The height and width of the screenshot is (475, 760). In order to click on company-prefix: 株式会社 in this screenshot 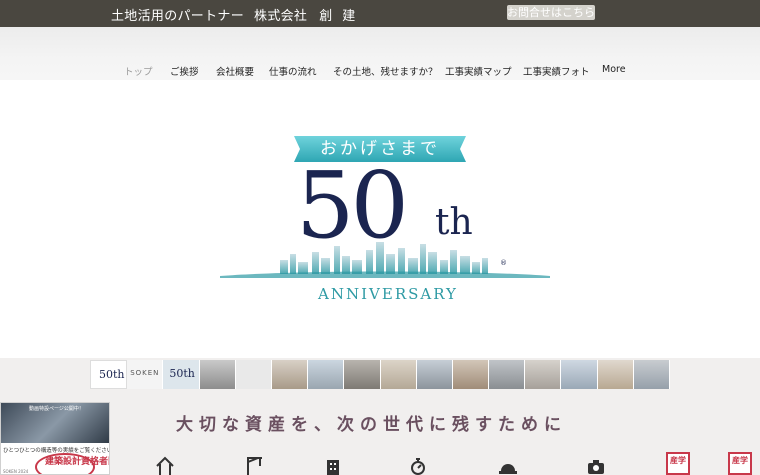, I will do `click(281, 16)`.